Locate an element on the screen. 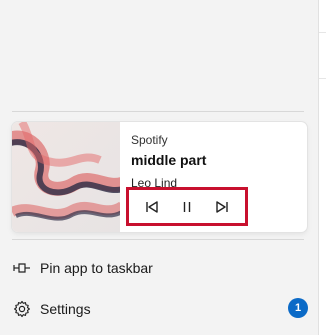  gear-icon is located at coordinates (22, 309).